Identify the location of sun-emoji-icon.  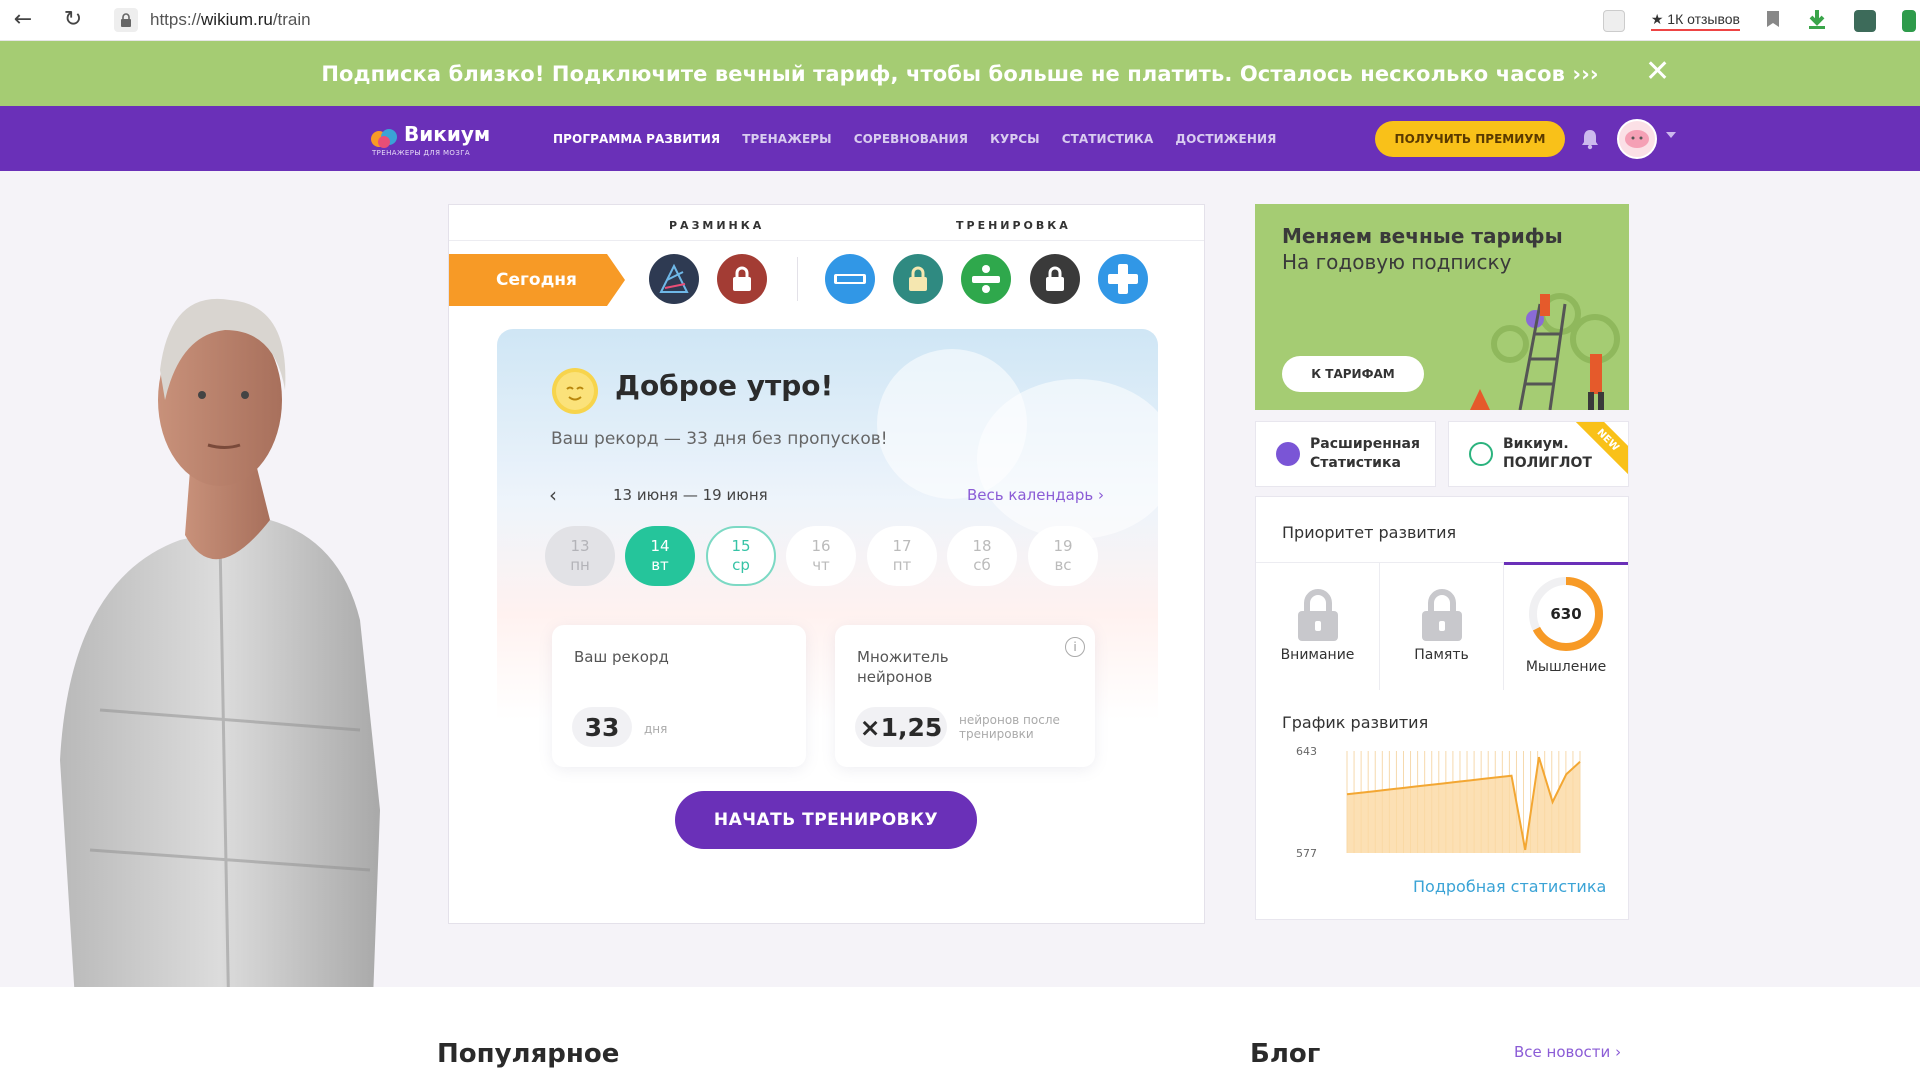
(575, 391).